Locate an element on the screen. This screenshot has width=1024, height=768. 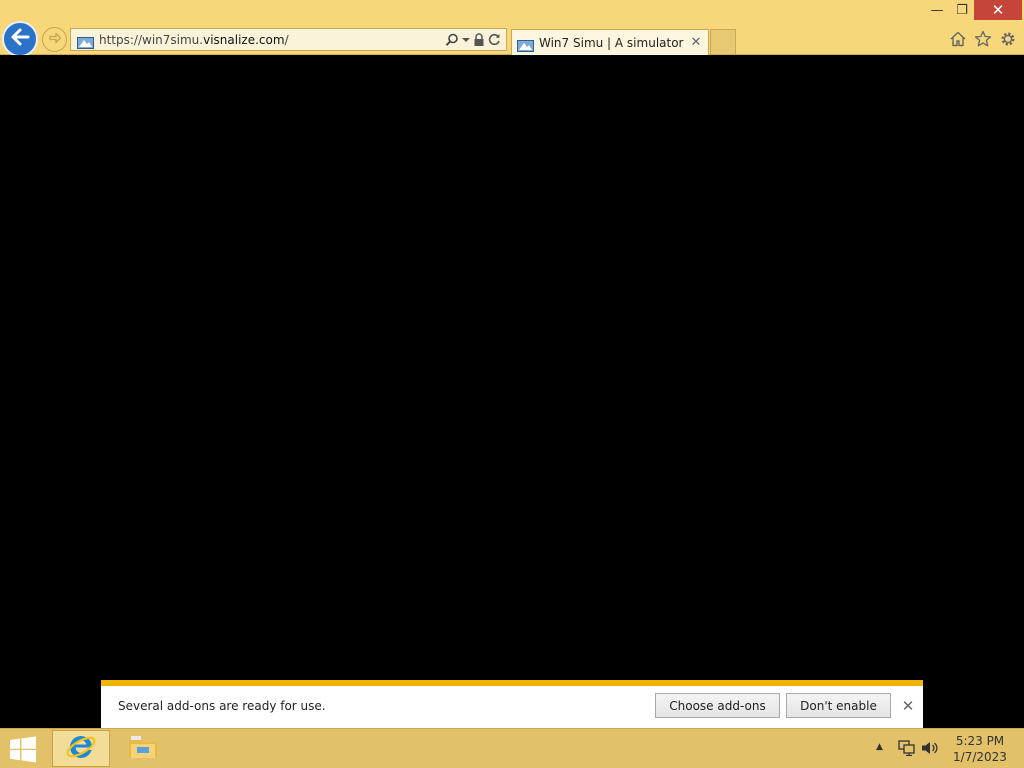
url-domain: visnalize.com is located at coordinates (244, 39).